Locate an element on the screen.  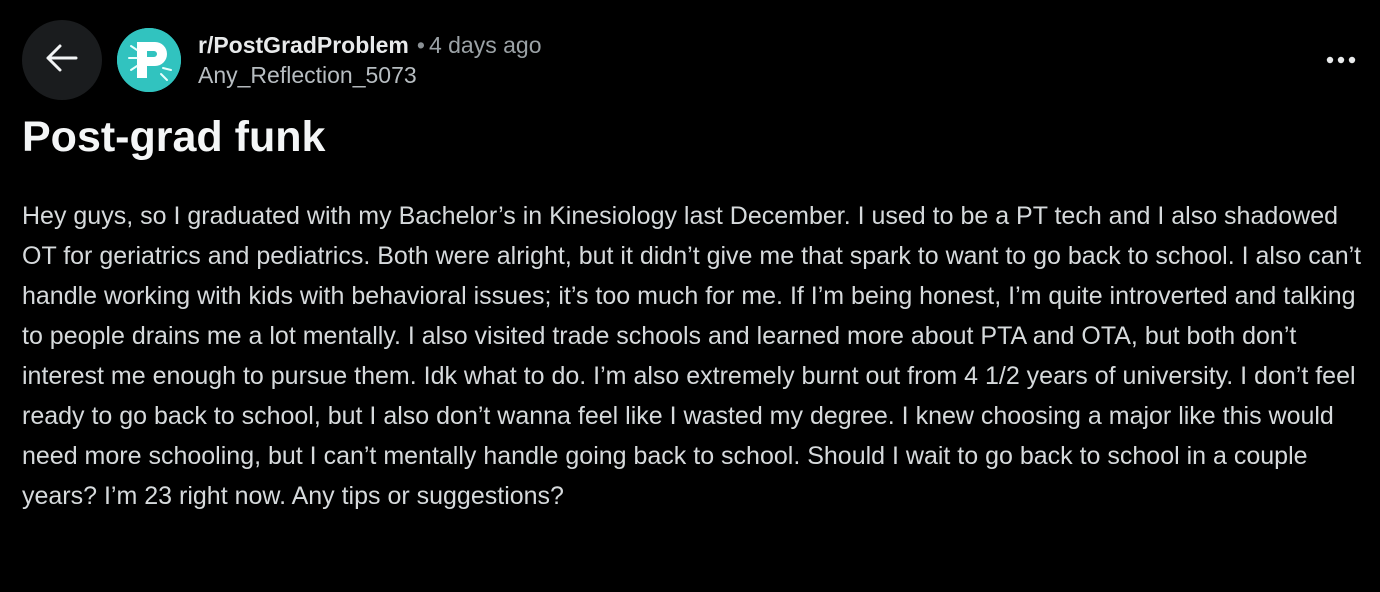
post-timestamp: 4 days ago is located at coordinates (485, 45).